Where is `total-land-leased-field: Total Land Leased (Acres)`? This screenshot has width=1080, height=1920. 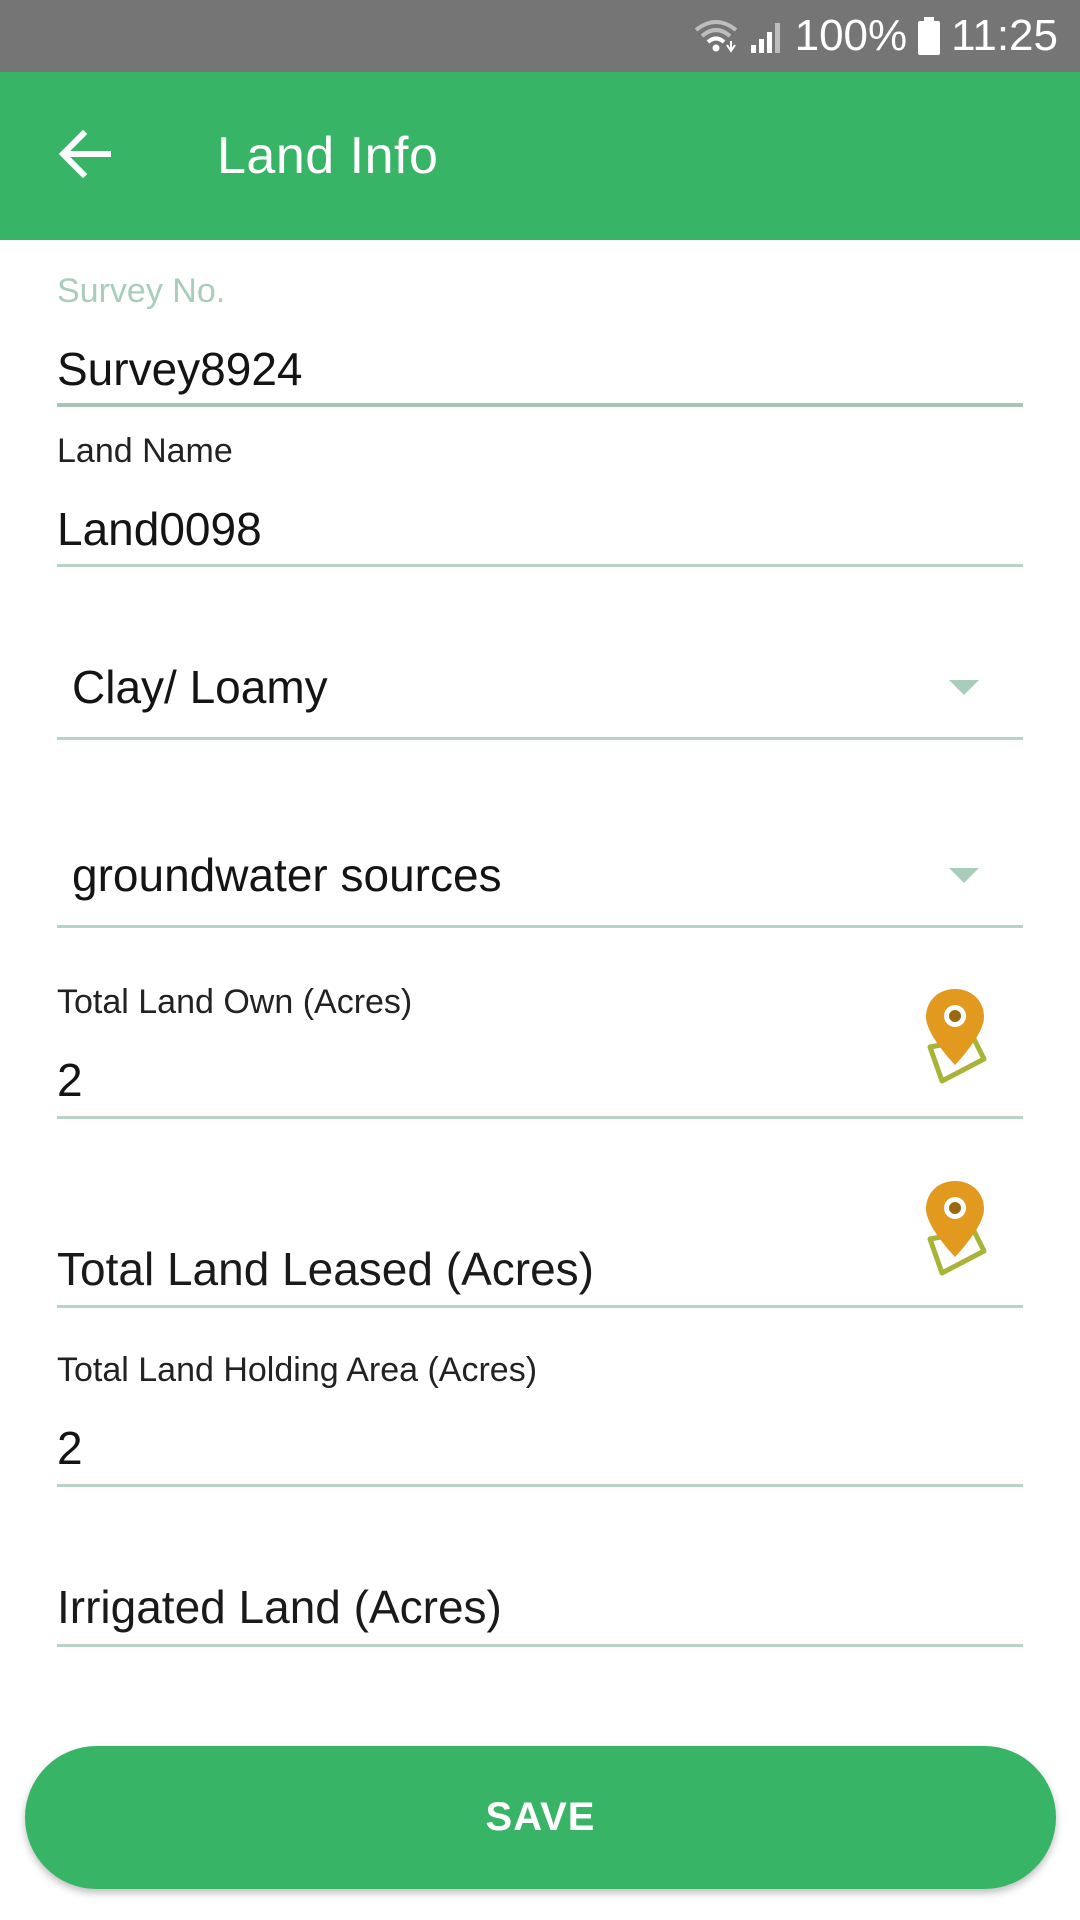
total-land-leased-field: Total Land Leased (Acres) is located at coordinates (540, 1270).